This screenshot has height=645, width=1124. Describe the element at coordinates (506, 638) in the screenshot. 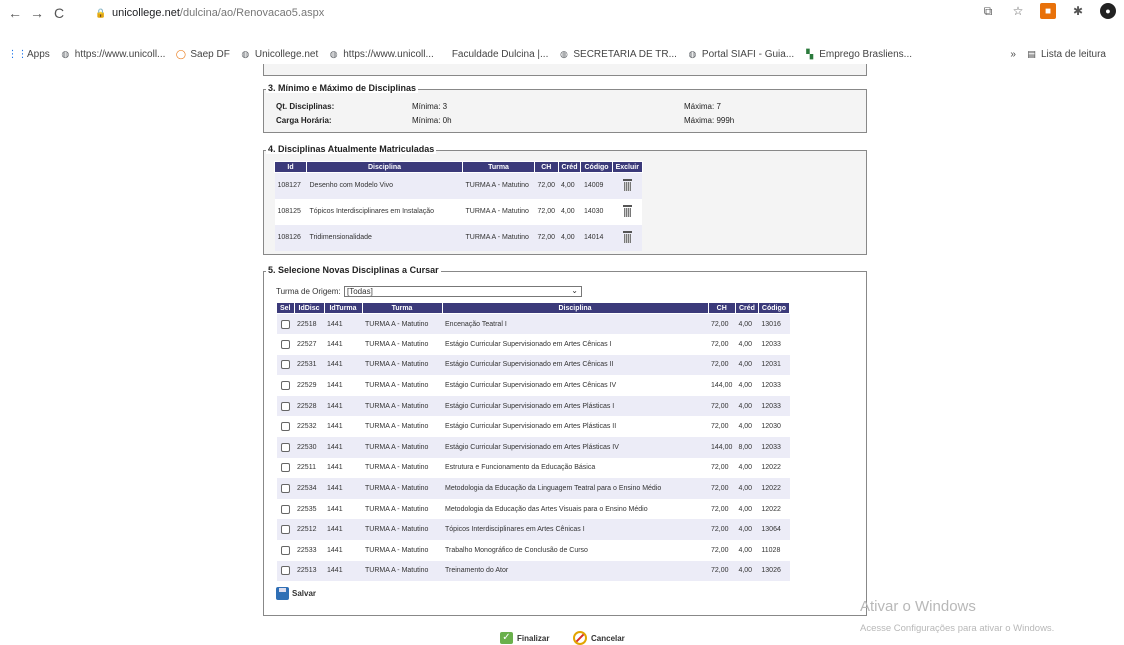

I see `check-icon: ✓` at that location.